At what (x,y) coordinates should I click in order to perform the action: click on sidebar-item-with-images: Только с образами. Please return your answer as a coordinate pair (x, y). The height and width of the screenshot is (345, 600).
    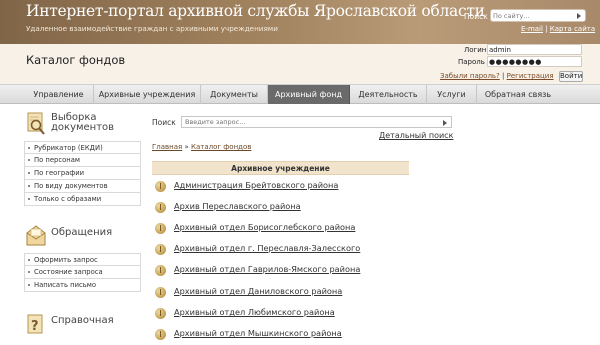
    Looking at the image, I should click on (82, 199).